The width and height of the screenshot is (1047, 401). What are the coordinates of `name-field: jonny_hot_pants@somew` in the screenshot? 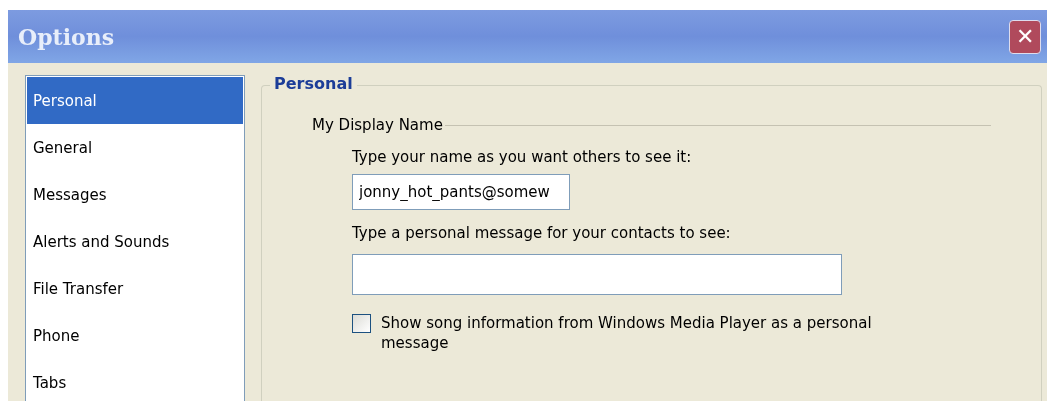 It's located at (461, 192).